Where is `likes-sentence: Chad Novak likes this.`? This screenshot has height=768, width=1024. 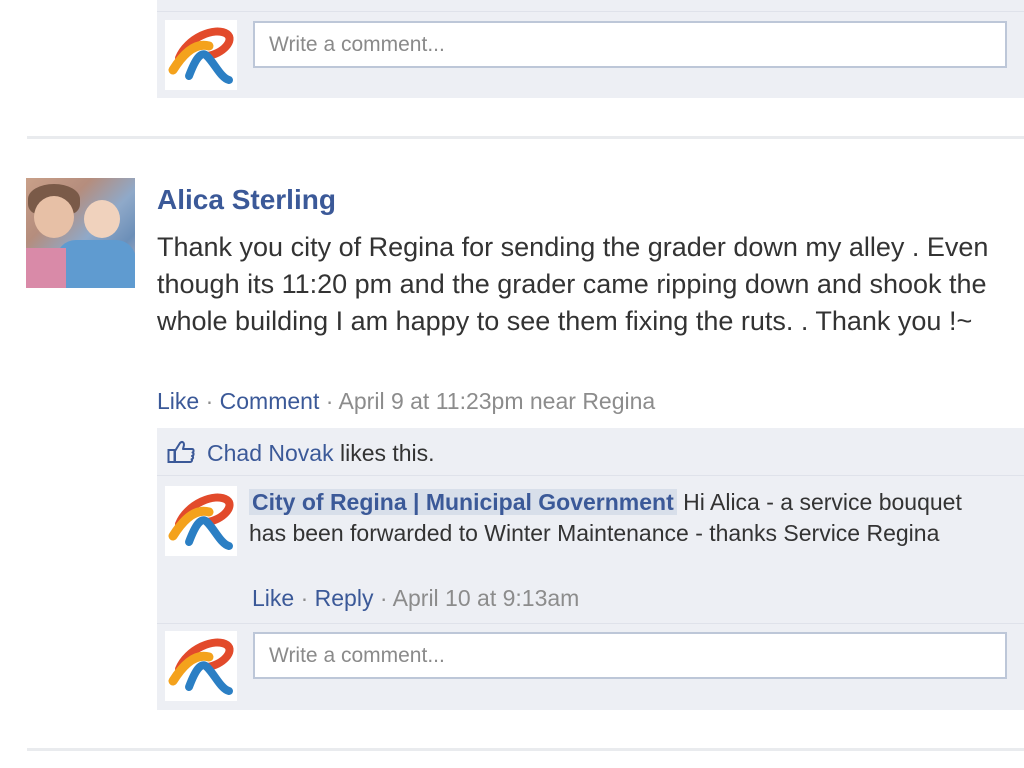 likes-sentence: Chad Novak likes this. is located at coordinates (301, 455).